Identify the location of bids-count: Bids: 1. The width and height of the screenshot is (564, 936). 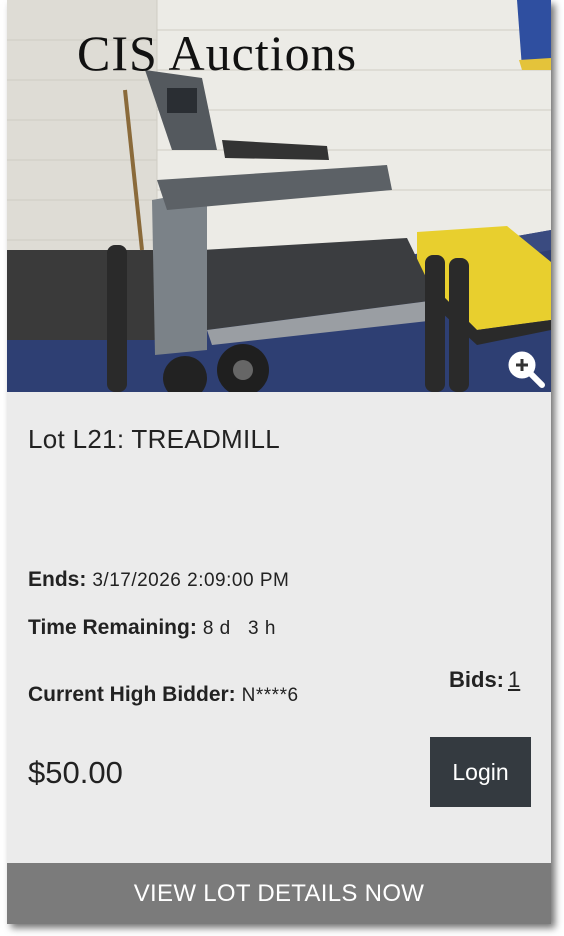
(484, 680).